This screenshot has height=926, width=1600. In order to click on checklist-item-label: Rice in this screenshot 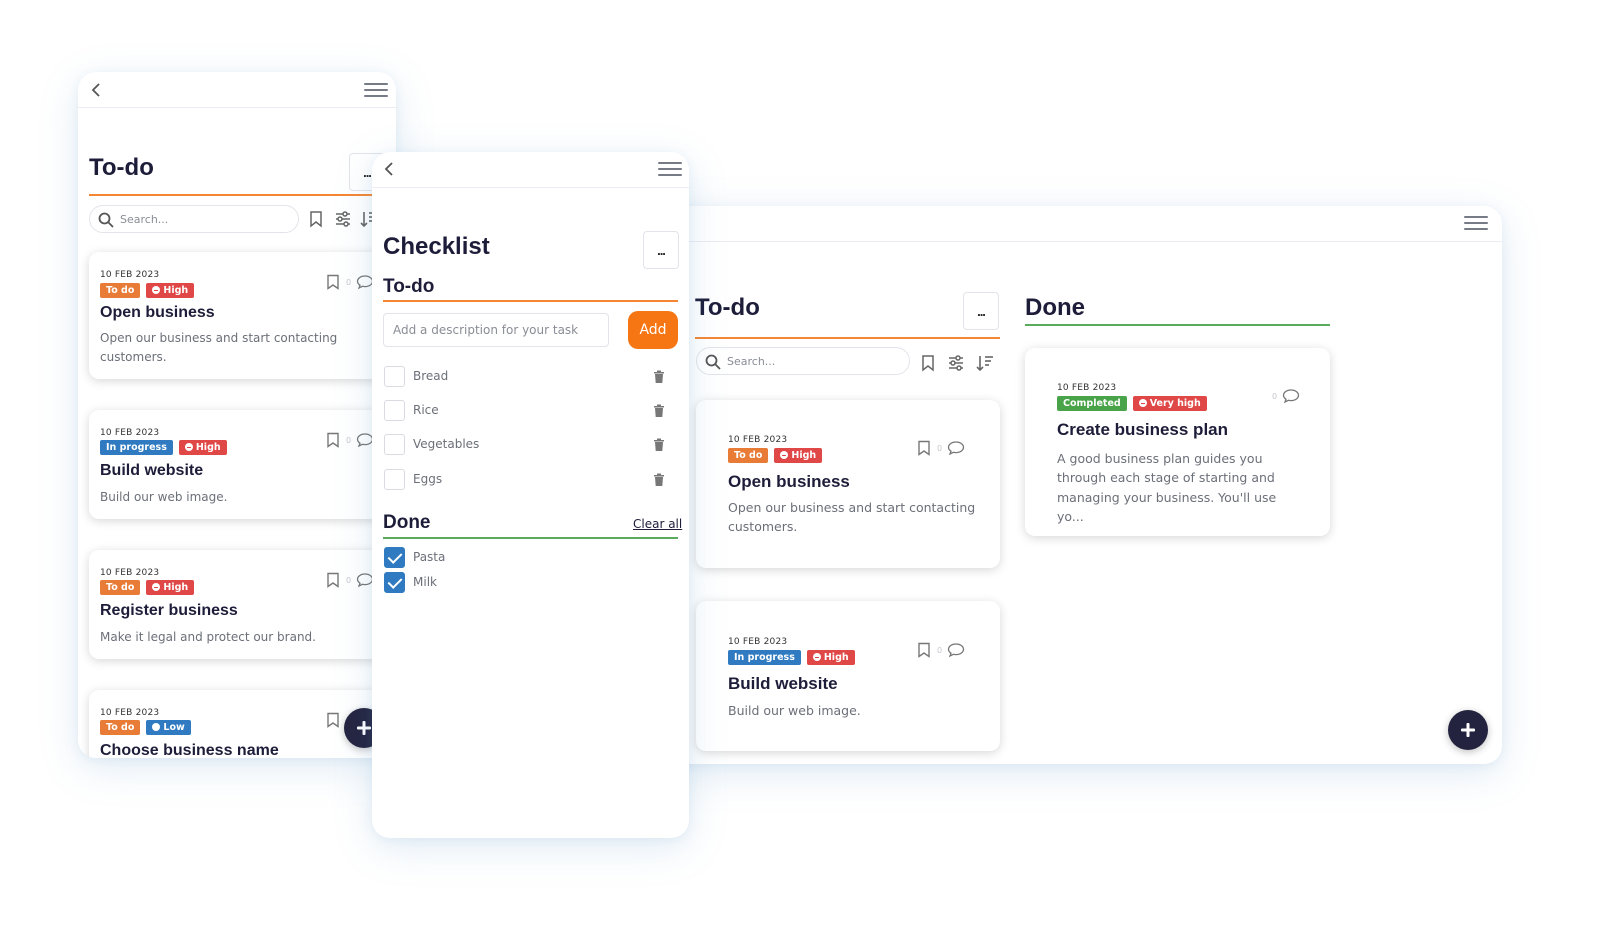, I will do `click(426, 410)`.